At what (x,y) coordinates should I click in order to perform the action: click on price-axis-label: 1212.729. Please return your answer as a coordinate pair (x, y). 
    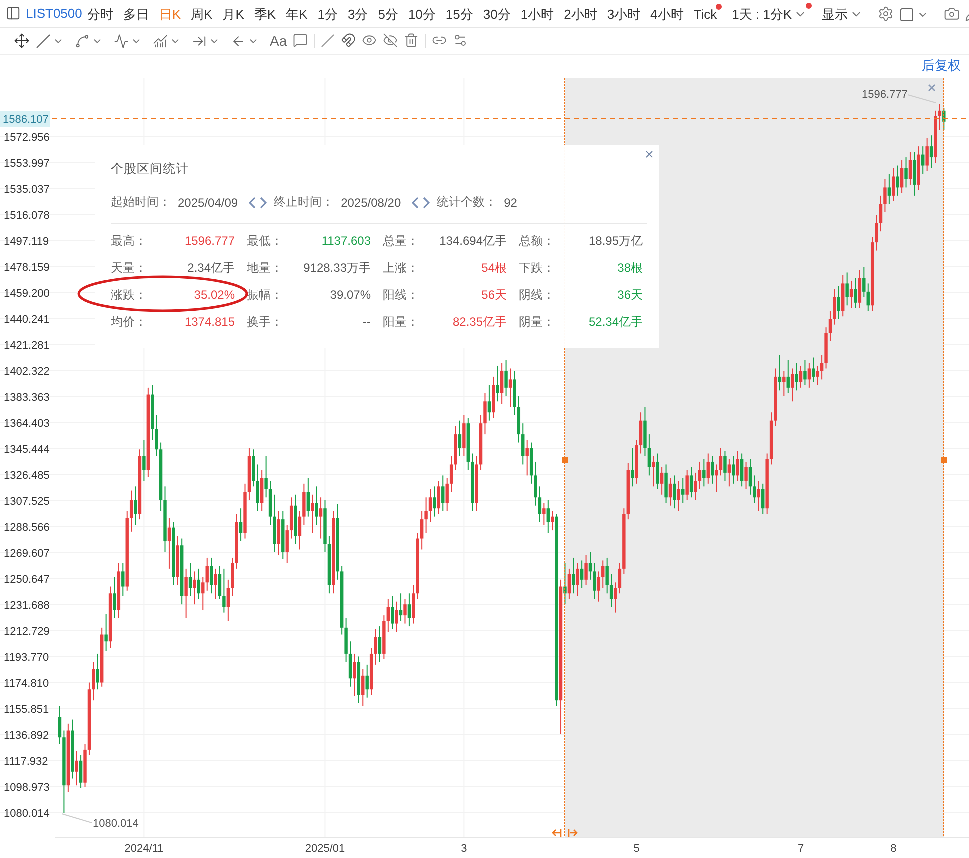
    Looking at the image, I should click on (27, 632).